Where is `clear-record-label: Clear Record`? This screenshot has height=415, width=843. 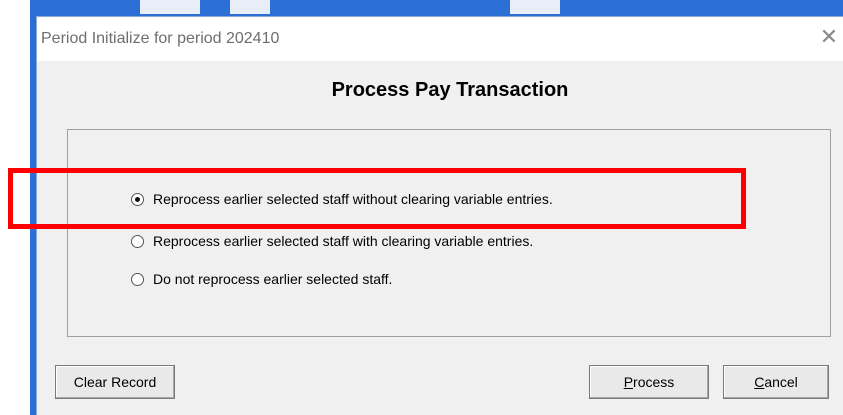
clear-record-label: Clear Record is located at coordinates (115, 382).